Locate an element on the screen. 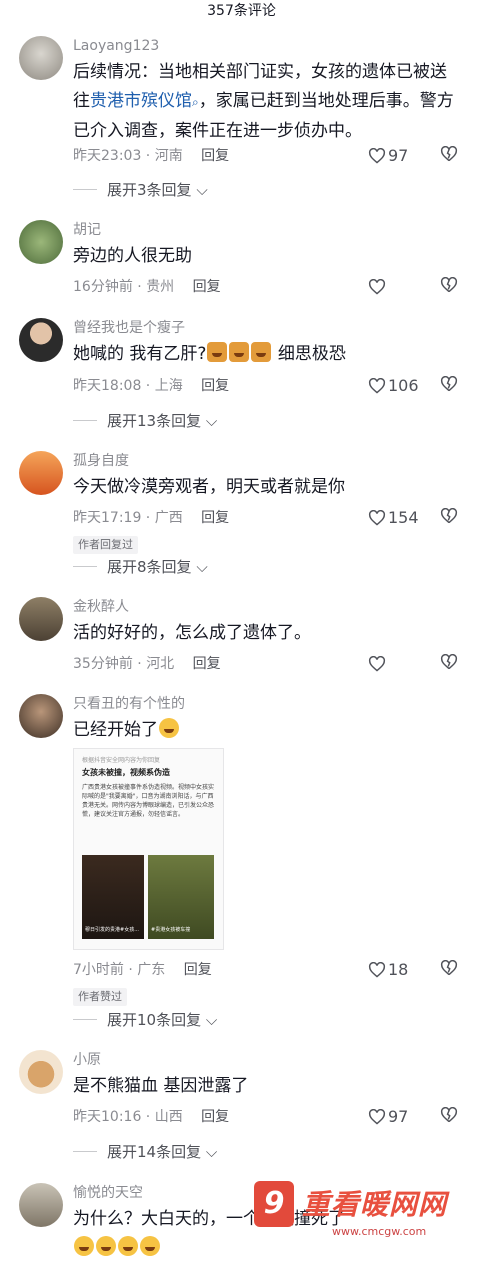  like-button: 106 is located at coordinates (393, 386).